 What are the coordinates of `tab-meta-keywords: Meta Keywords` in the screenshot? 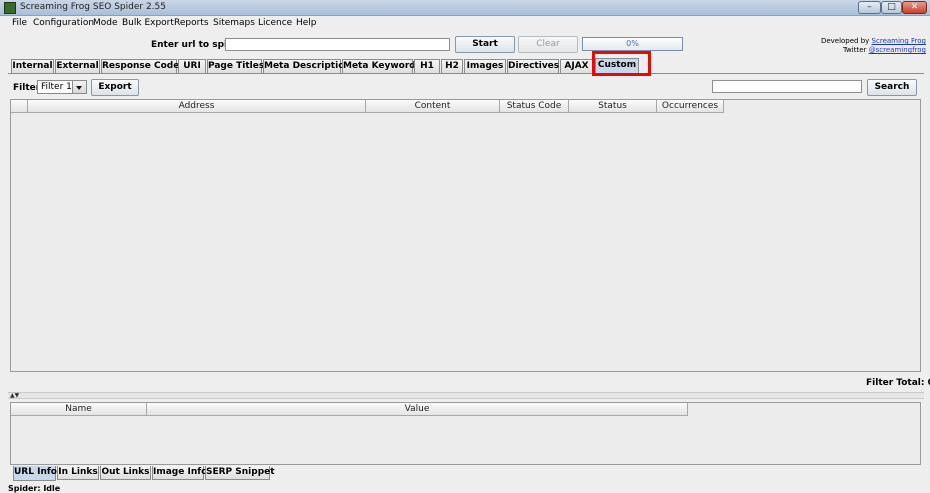 It's located at (381, 66).